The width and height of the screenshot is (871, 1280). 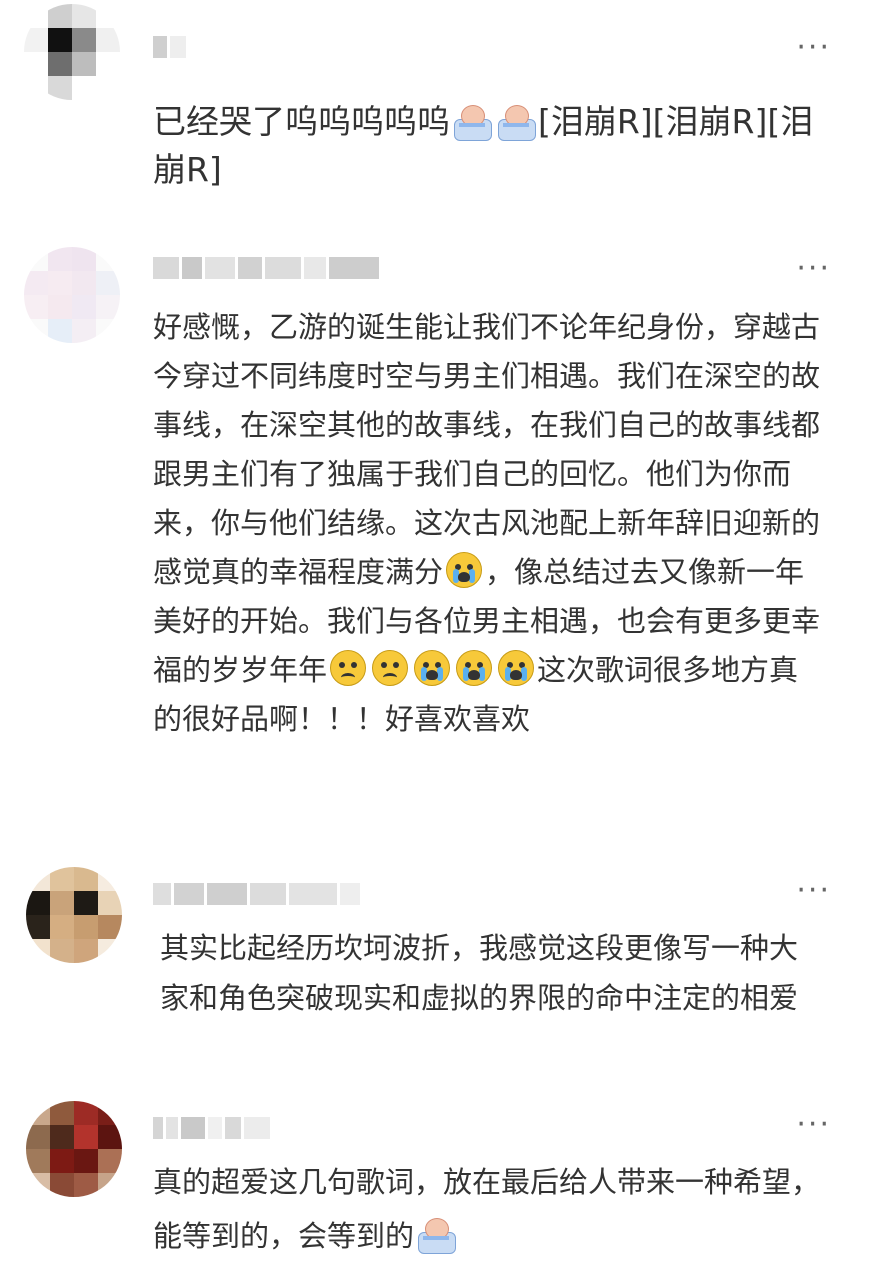 What do you see at coordinates (487, 1209) in the screenshot?
I see `comment-text: 真的超爱这几句歌词，放在最后给人带来一种希望，能等到的，会等到的` at bounding box center [487, 1209].